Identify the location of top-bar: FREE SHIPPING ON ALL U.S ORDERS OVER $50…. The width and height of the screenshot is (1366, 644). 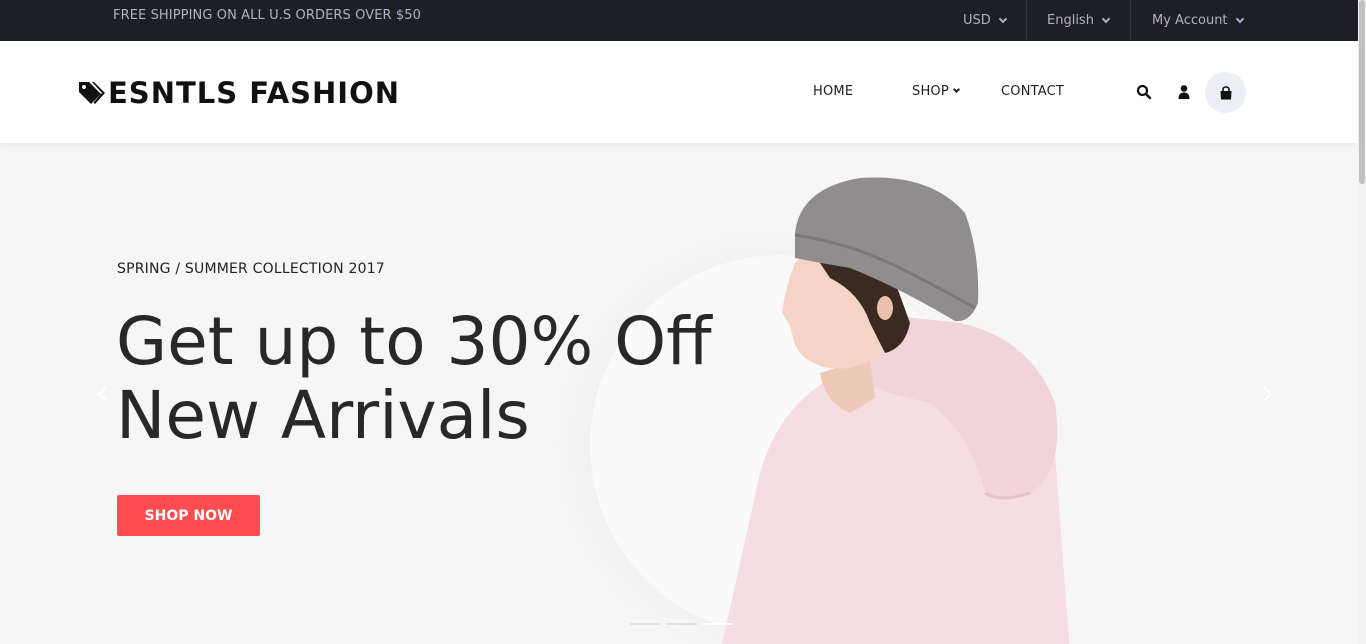
(679, 20).